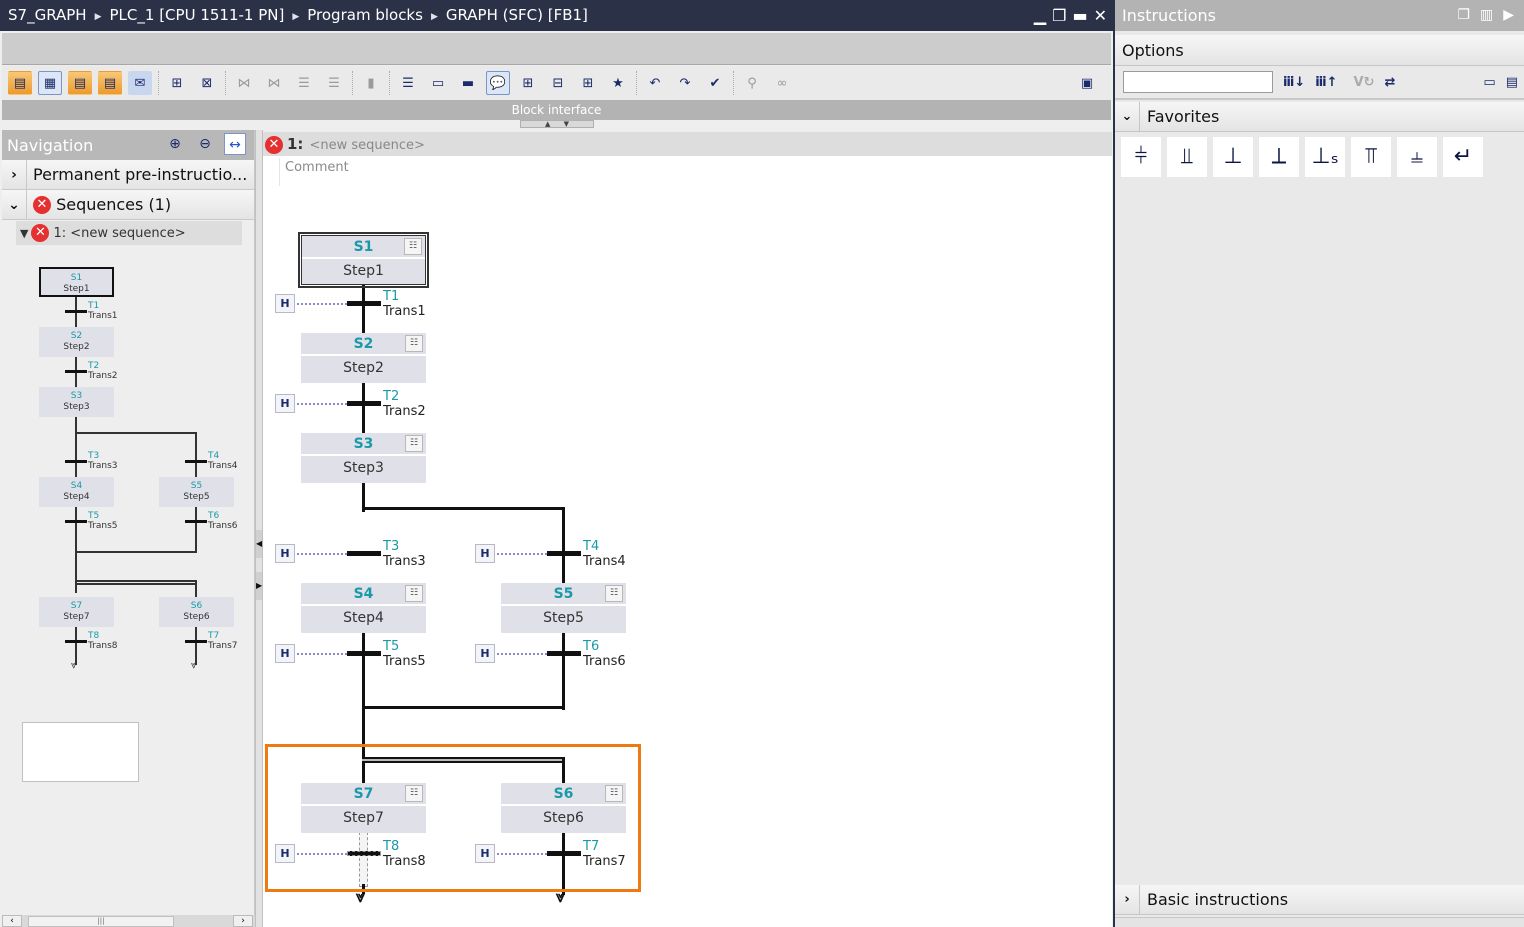  What do you see at coordinates (175, 144) in the screenshot?
I see `zoom-in-icon: ⊕` at bounding box center [175, 144].